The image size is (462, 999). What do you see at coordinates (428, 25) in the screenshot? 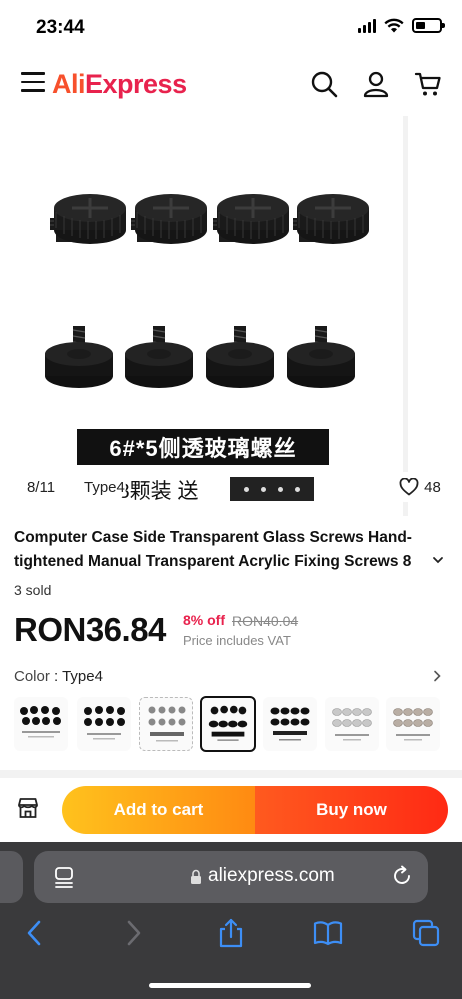
I see `battery-icon` at bounding box center [428, 25].